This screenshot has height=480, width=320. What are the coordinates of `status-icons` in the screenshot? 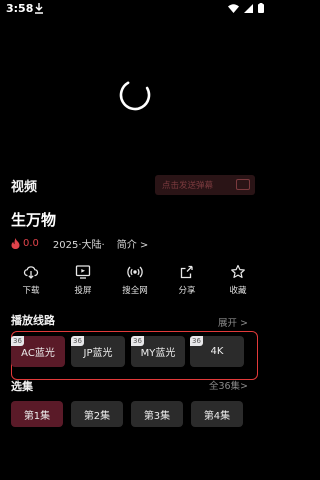 It's located at (246, 8).